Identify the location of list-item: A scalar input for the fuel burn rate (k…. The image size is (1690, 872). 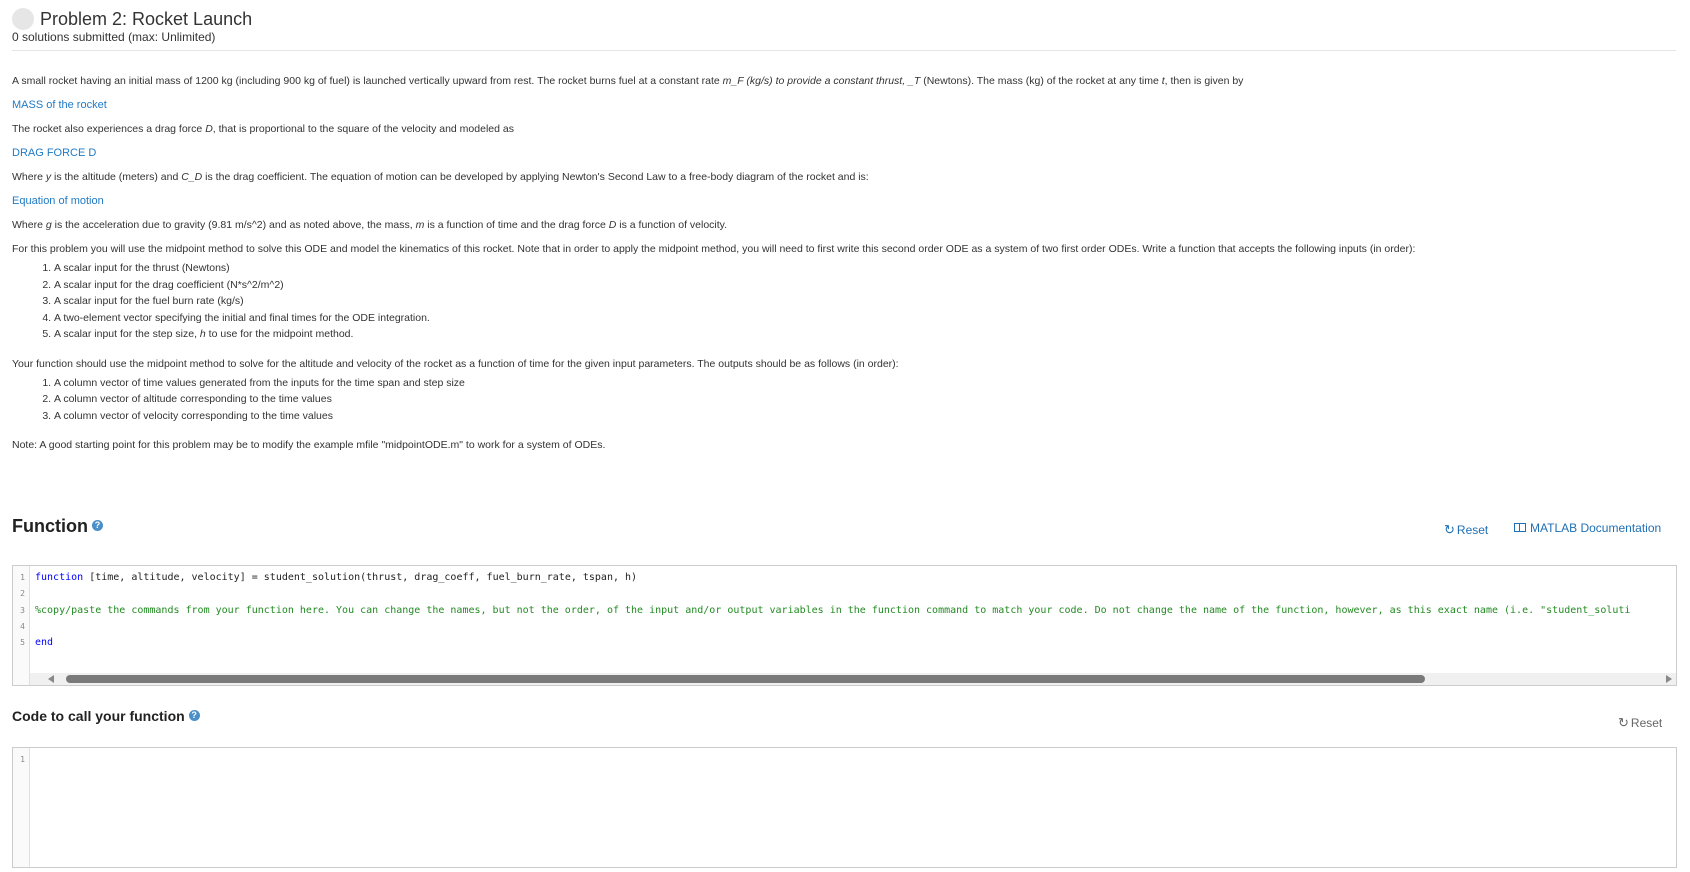
(863, 301).